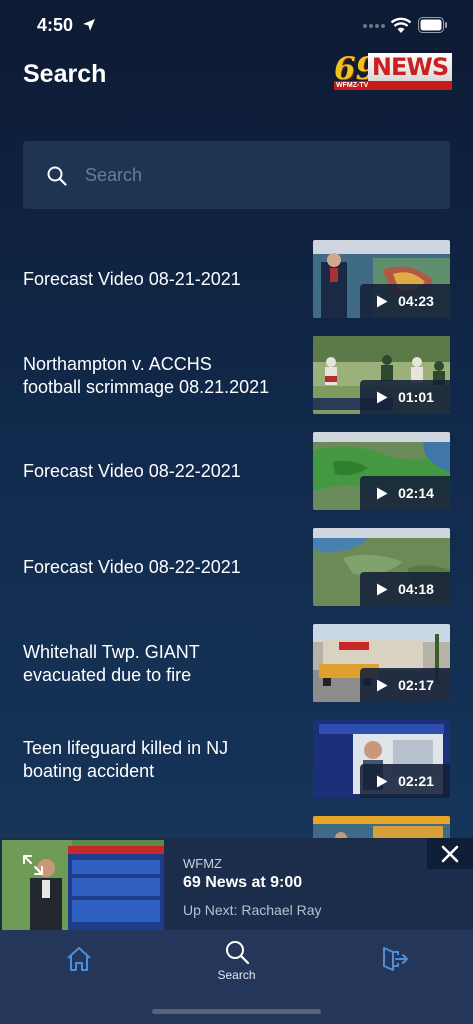 This screenshot has width=473, height=1024. What do you see at coordinates (381, 567) in the screenshot?
I see `video-thumbnail: 04:18` at bounding box center [381, 567].